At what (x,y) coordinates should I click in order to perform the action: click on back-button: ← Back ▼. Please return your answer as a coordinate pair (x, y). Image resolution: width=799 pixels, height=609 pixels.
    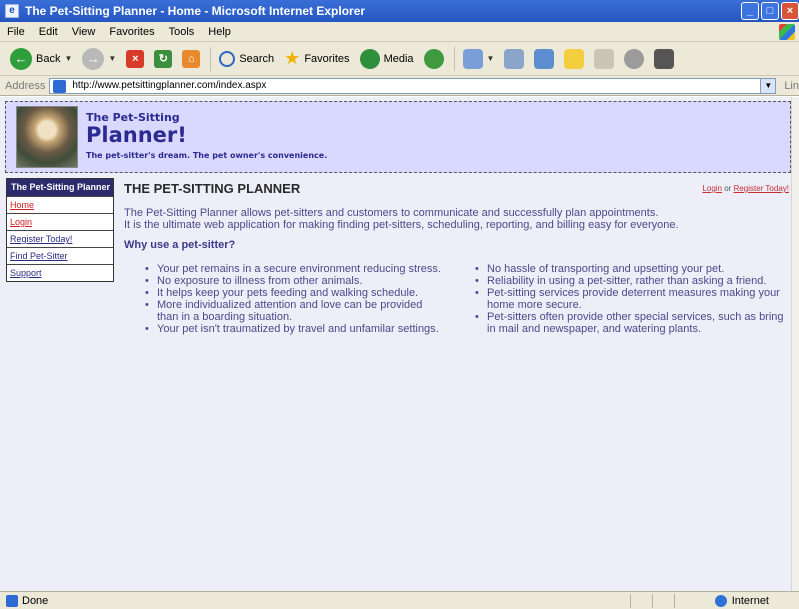
    Looking at the image, I should click on (41, 59).